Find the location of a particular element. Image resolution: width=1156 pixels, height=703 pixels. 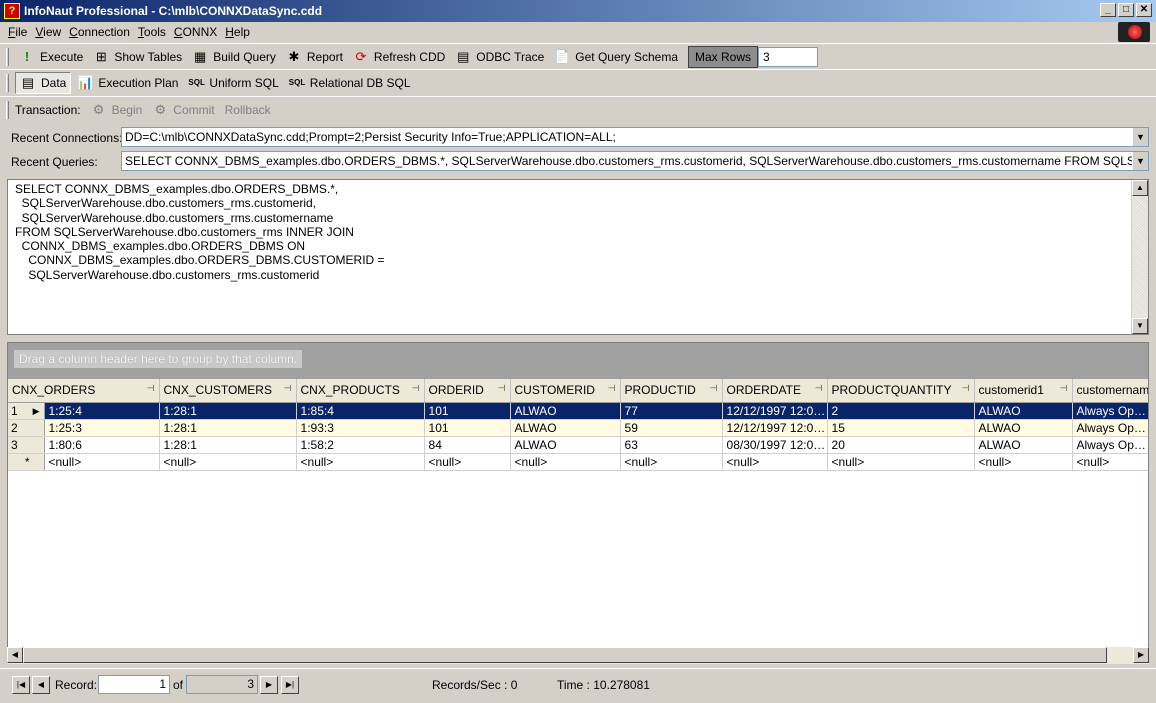

table-cell: 20 is located at coordinates (901, 445).